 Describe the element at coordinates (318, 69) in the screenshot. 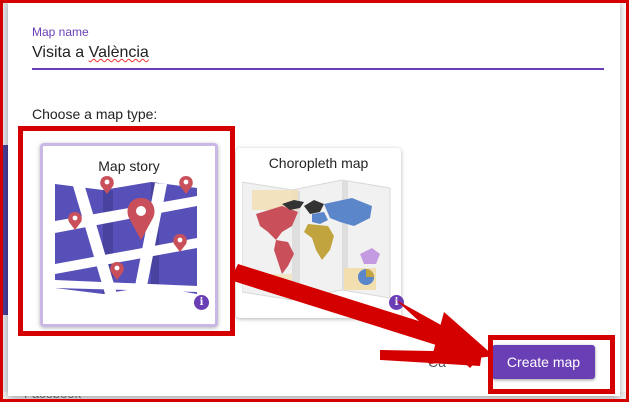

I see `map-name-underline` at that location.